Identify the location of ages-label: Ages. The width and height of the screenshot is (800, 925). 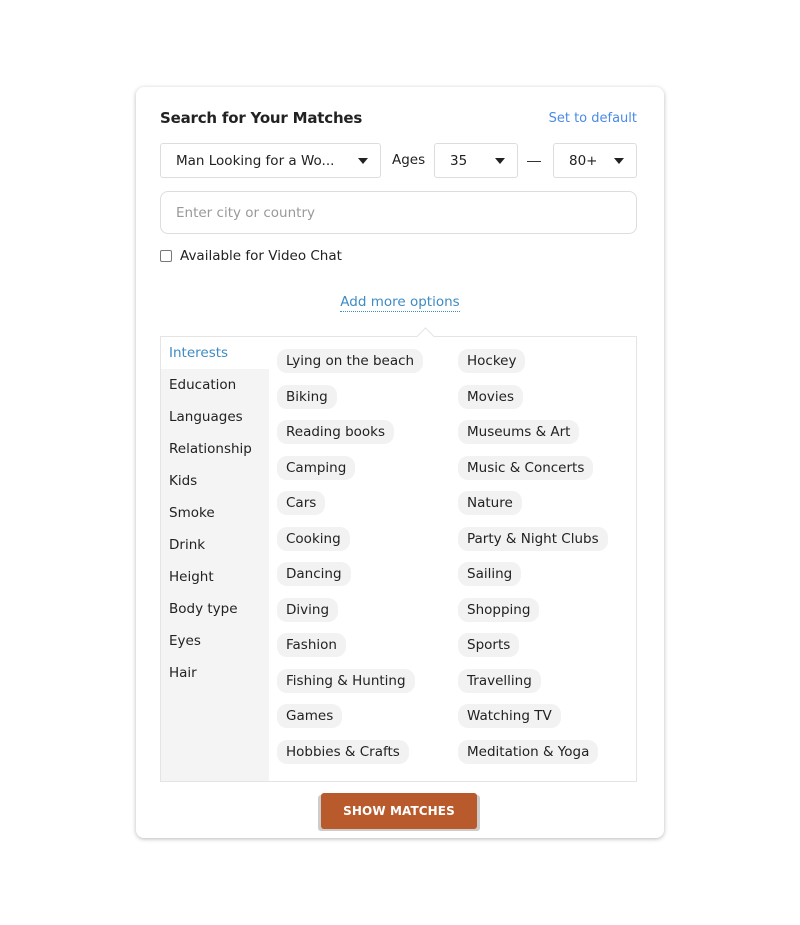
(409, 160).